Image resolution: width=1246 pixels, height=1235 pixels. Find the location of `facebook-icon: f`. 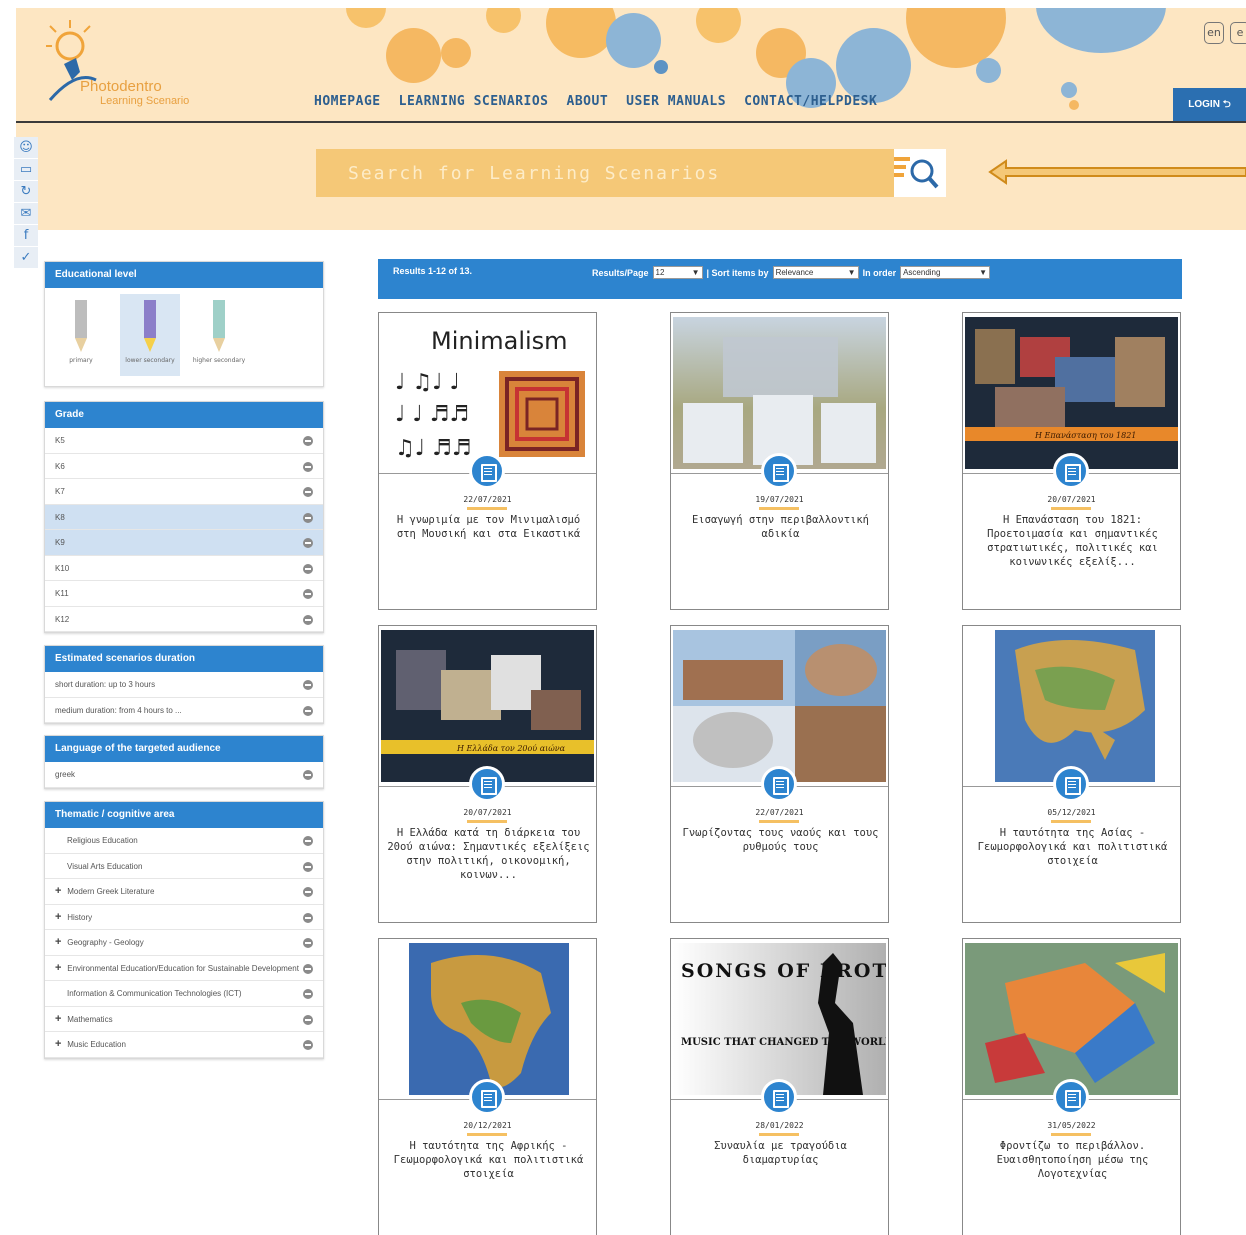

facebook-icon: f is located at coordinates (26, 236).